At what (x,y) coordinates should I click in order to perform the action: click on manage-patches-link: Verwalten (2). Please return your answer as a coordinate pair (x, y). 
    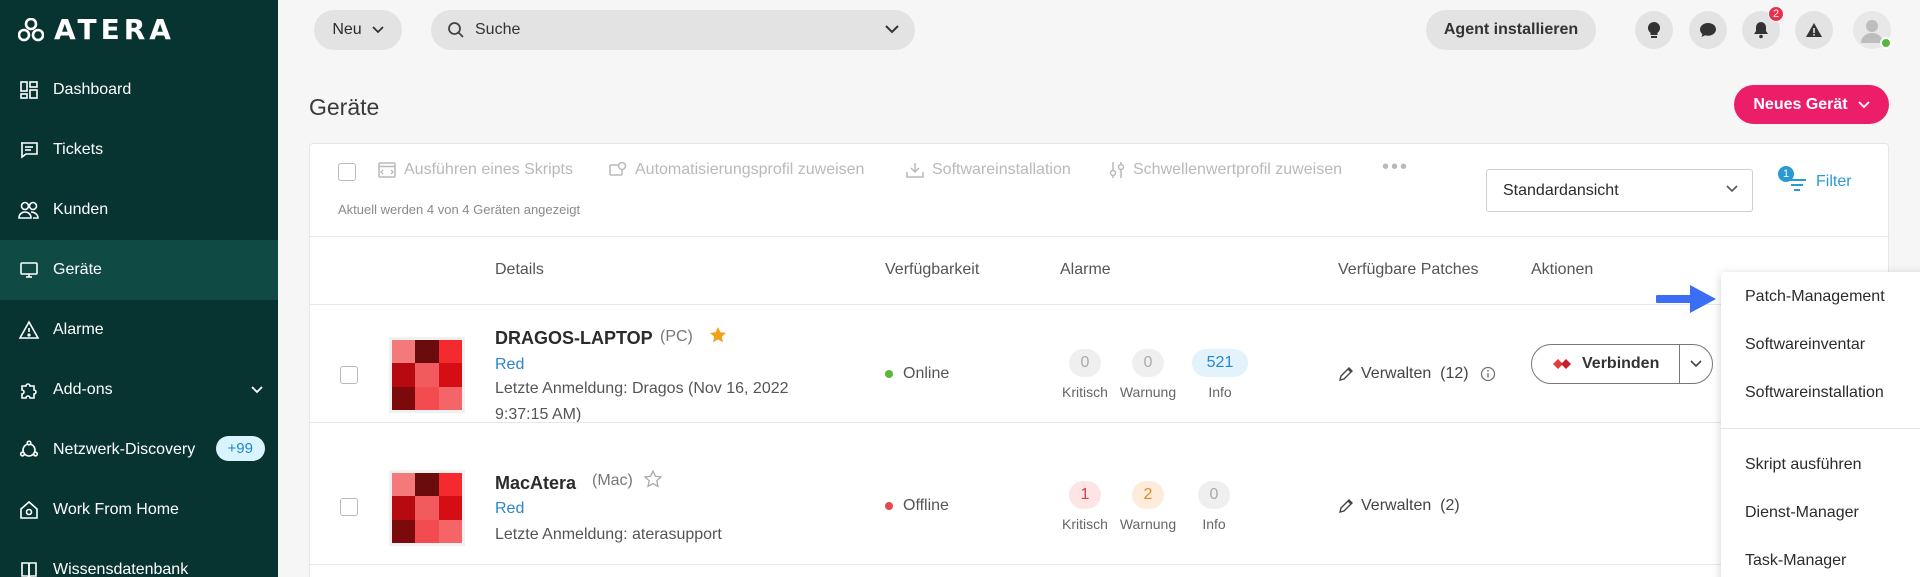
    Looking at the image, I should click on (1399, 506).